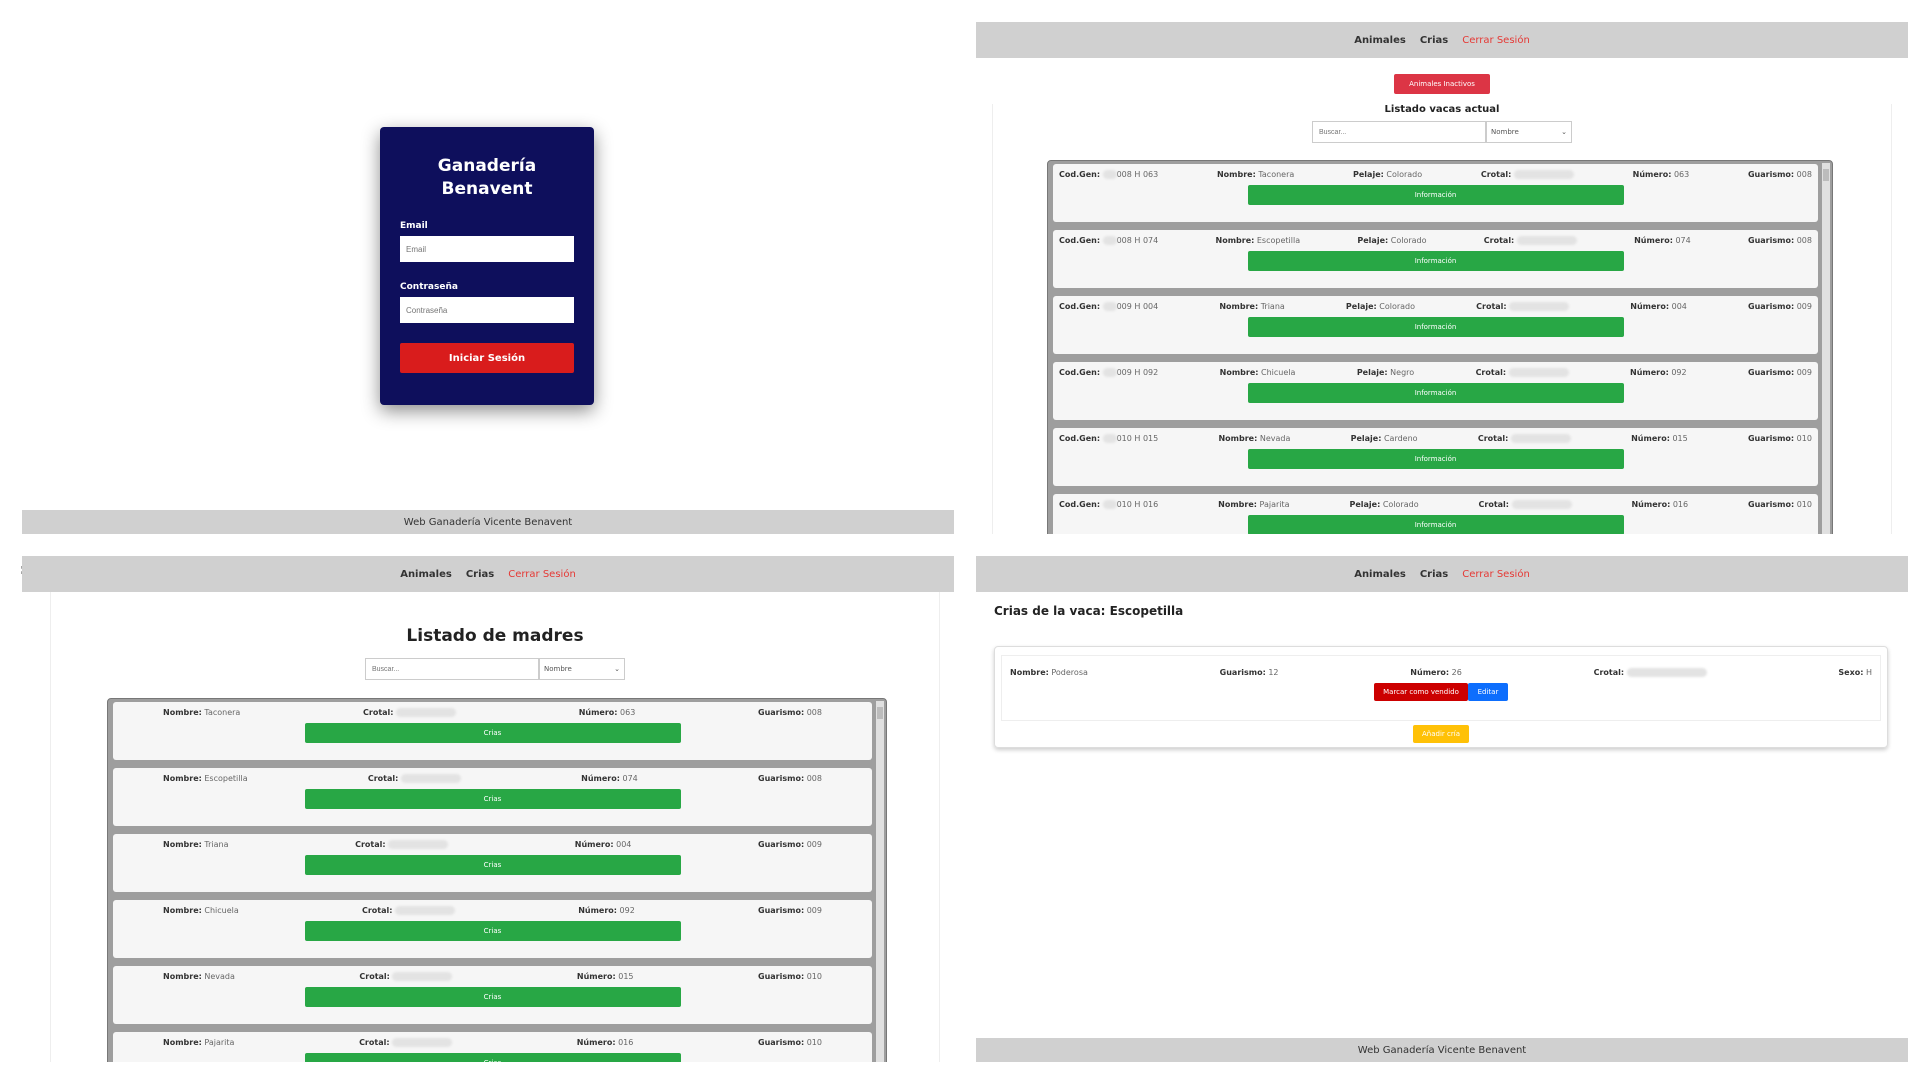  I want to click on login-button: Iniciar Sesión, so click(487, 358).